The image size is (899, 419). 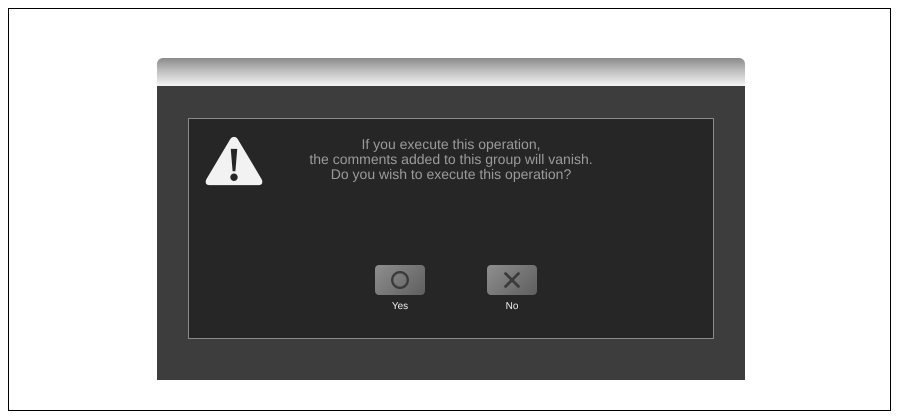 I want to click on close-icon, so click(x=512, y=280).